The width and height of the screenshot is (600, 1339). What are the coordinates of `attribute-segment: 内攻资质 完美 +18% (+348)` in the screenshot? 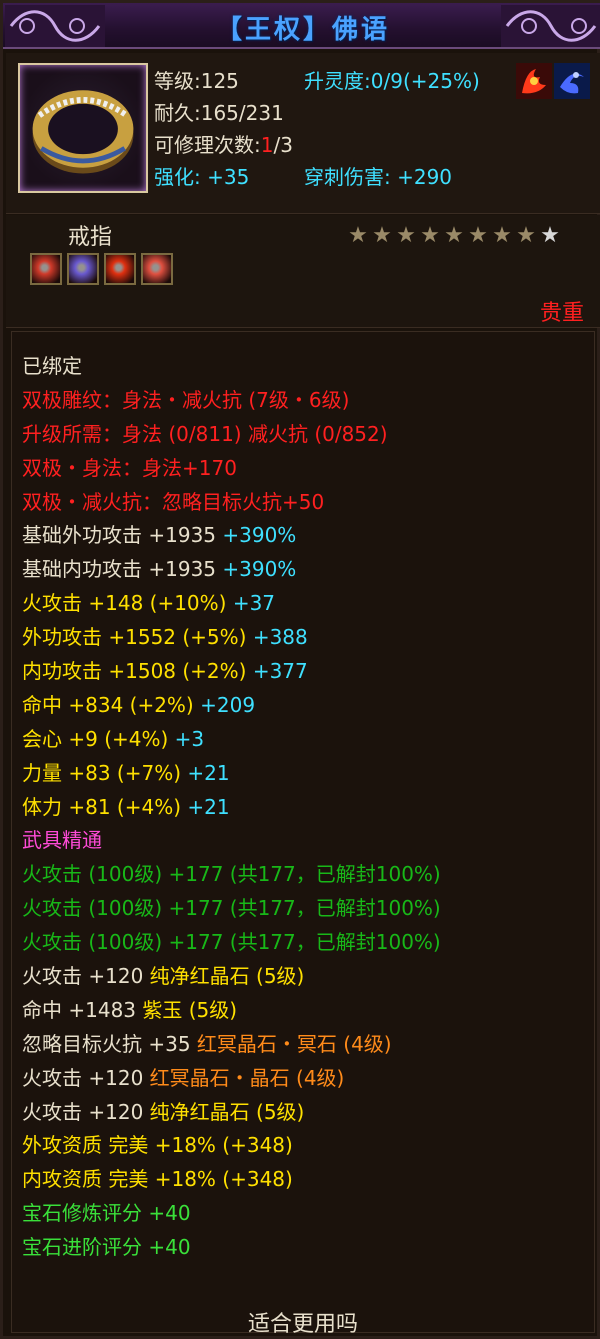 It's located at (157, 1179).